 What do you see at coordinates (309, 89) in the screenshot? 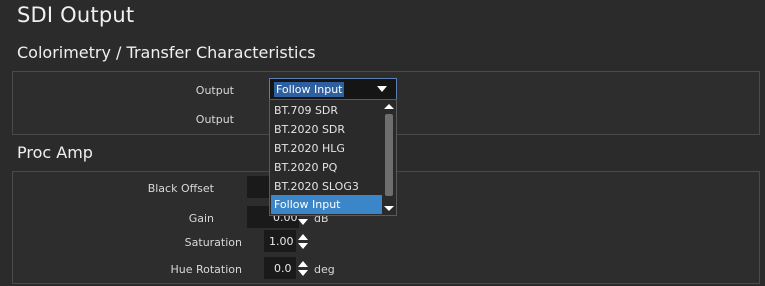
I see `output-select-value: Follow Input` at bounding box center [309, 89].